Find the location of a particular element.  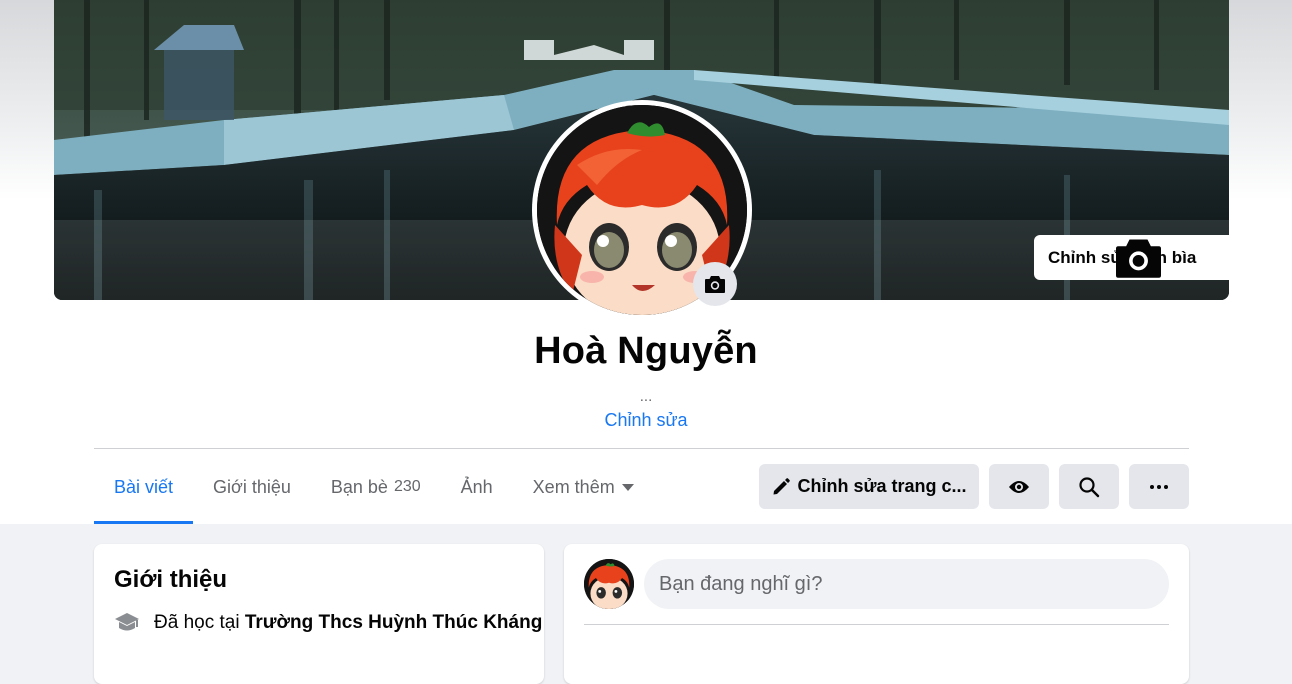

composer-avatar is located at coordinates (609, 584).